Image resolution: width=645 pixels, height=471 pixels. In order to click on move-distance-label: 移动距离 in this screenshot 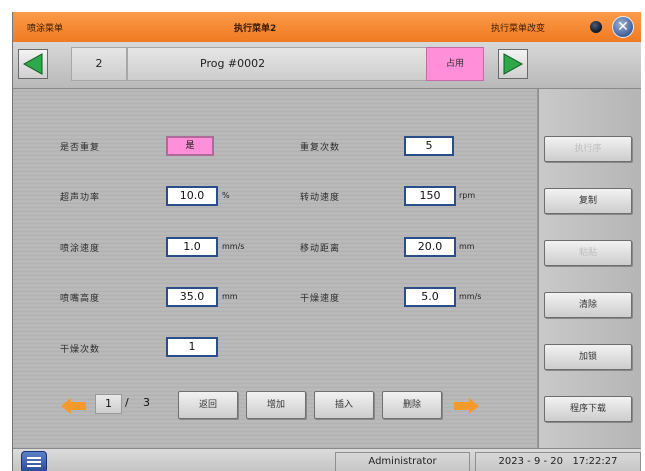, I will do `click(320, 249)`.